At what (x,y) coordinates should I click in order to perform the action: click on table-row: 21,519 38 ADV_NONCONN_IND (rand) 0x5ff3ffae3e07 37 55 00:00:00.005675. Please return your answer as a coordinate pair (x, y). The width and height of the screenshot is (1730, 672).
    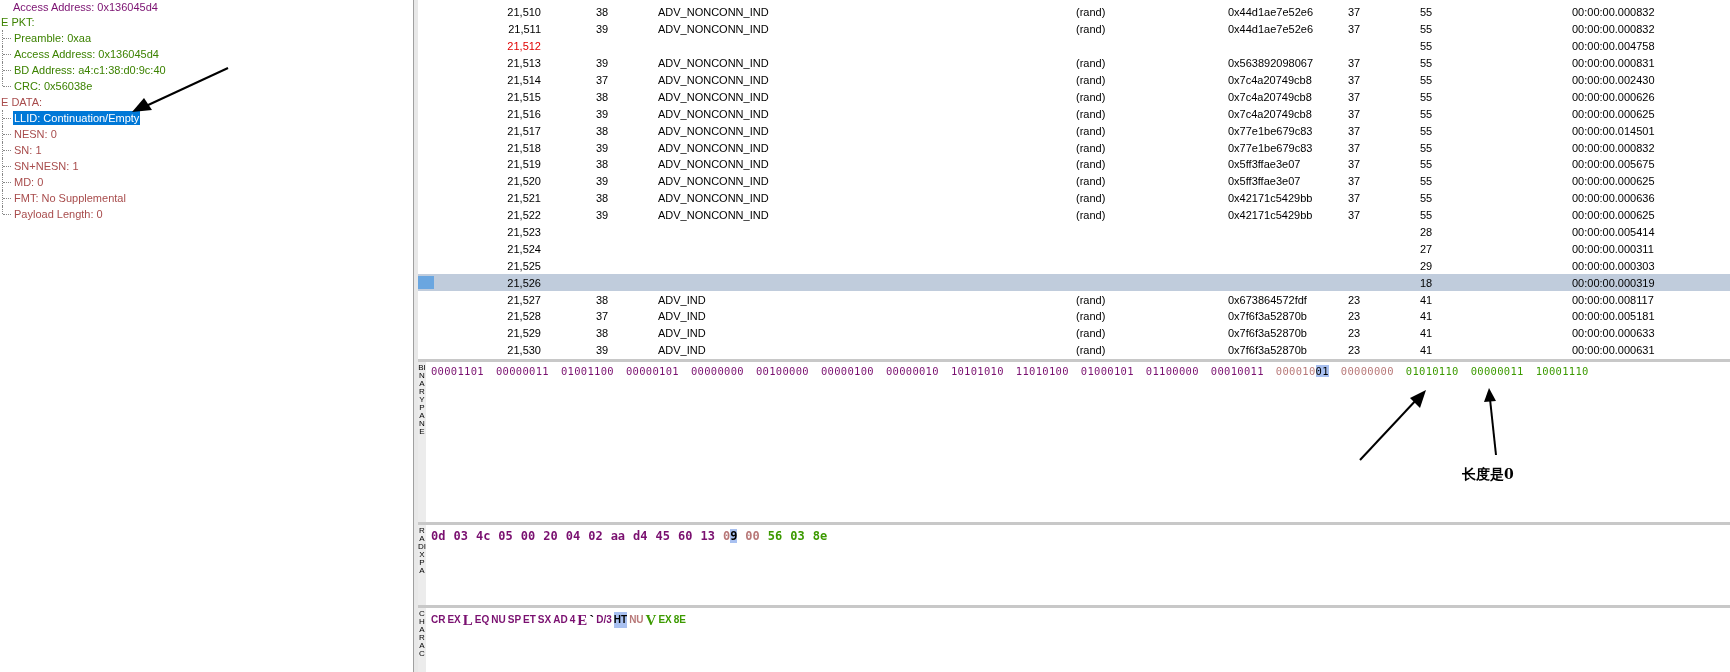
    Looking at the image, I should click on (1074, 164).